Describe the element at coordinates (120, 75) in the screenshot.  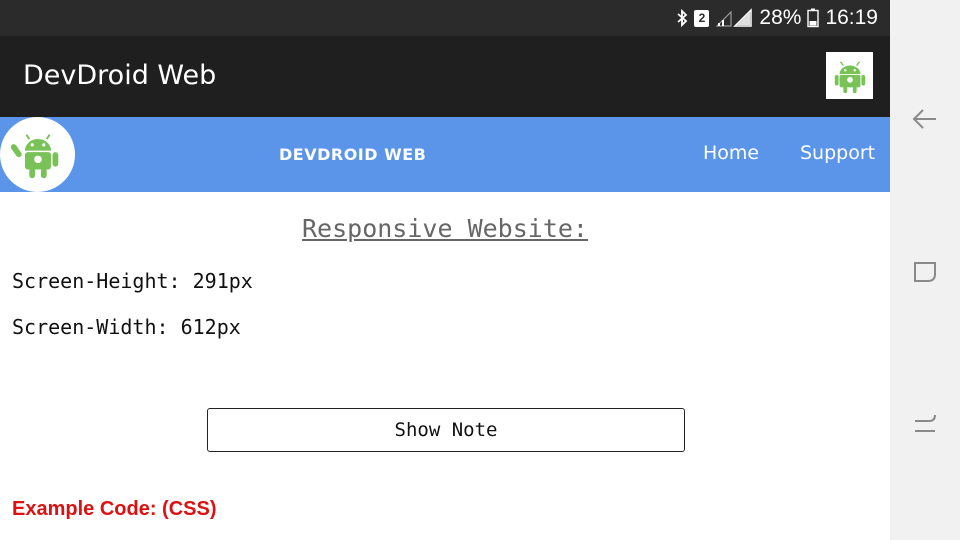
I see `app-title: DevDroid Web` at that location.